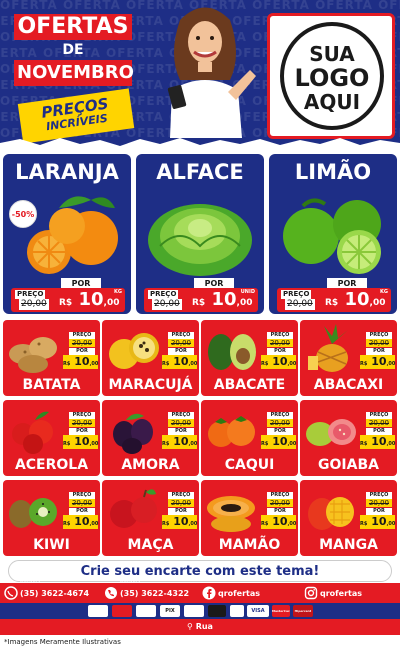 The width and height of the screenshot is (400, 650). I want to click on flyer-title: OFERTAS DE NOVEMBRO, so click(74, 52).